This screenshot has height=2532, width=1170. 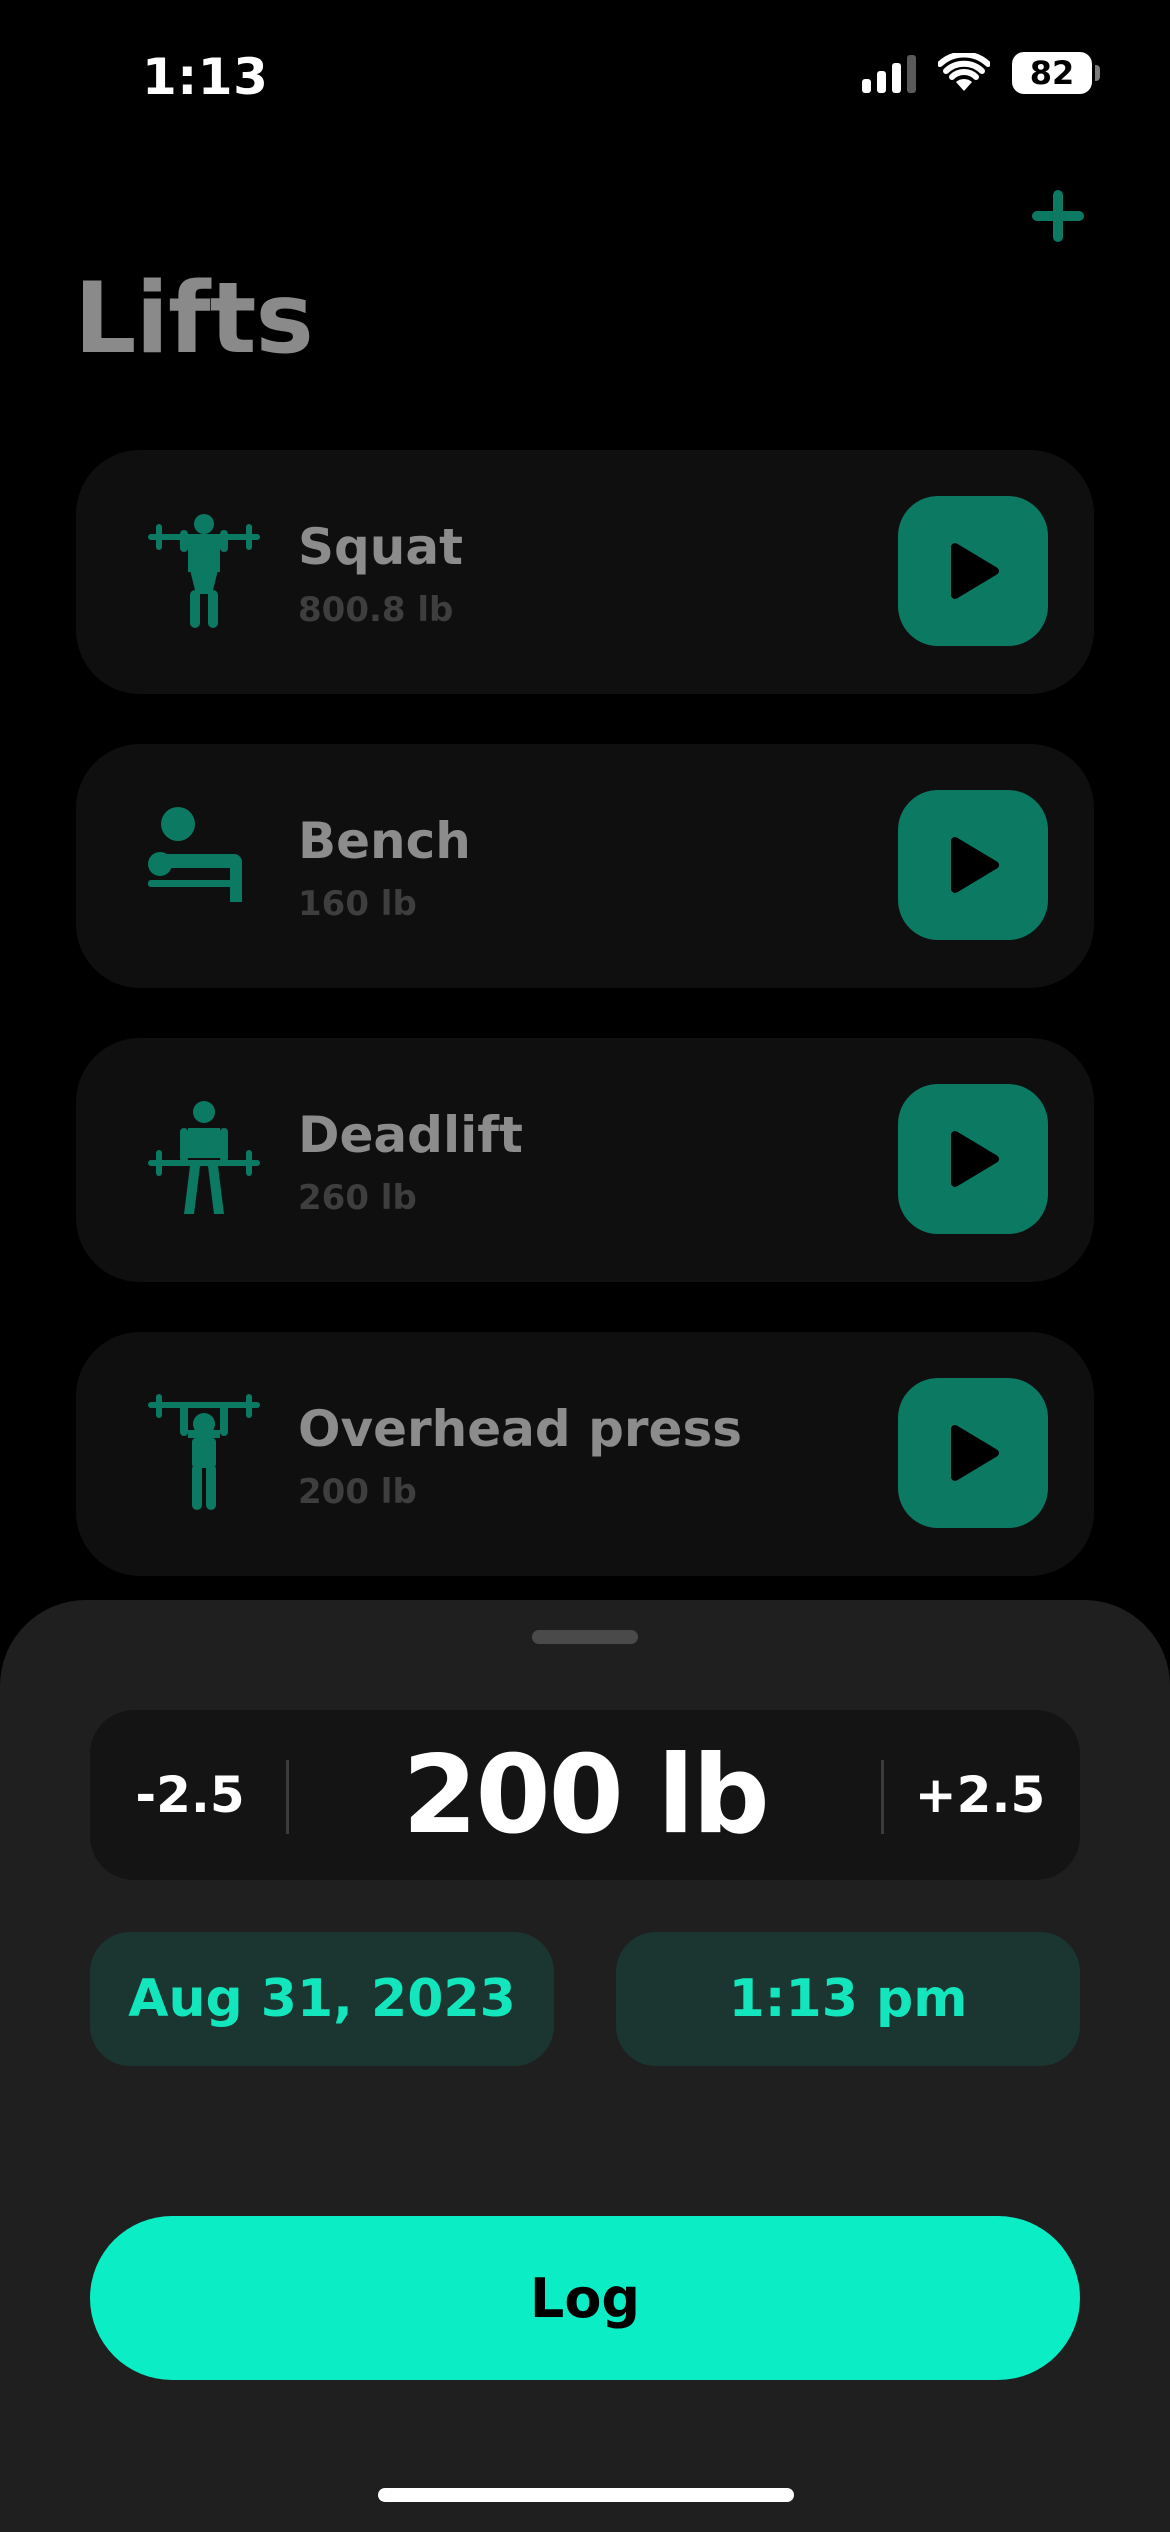 I want to click on lift-weight: 260 lb, so click(x=357, y=1198).